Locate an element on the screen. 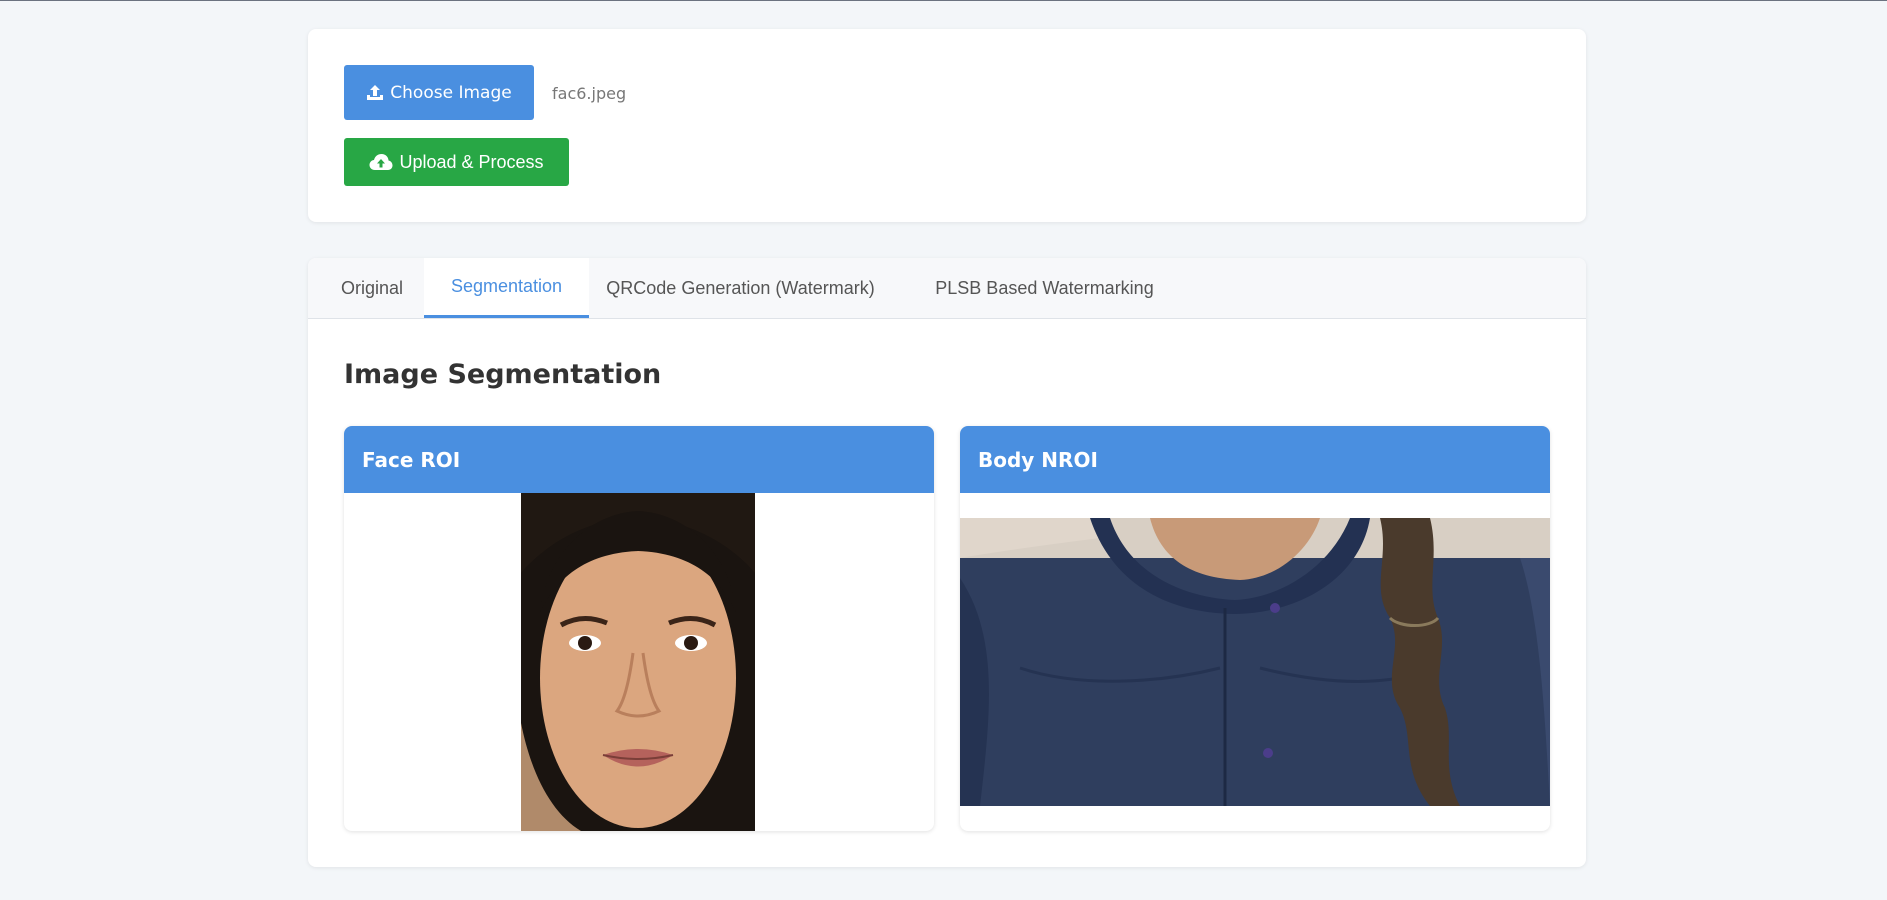 This screenshot has width=1887, height=900. upload-process-button: Upload & Process is located at coordinates (456, 162).